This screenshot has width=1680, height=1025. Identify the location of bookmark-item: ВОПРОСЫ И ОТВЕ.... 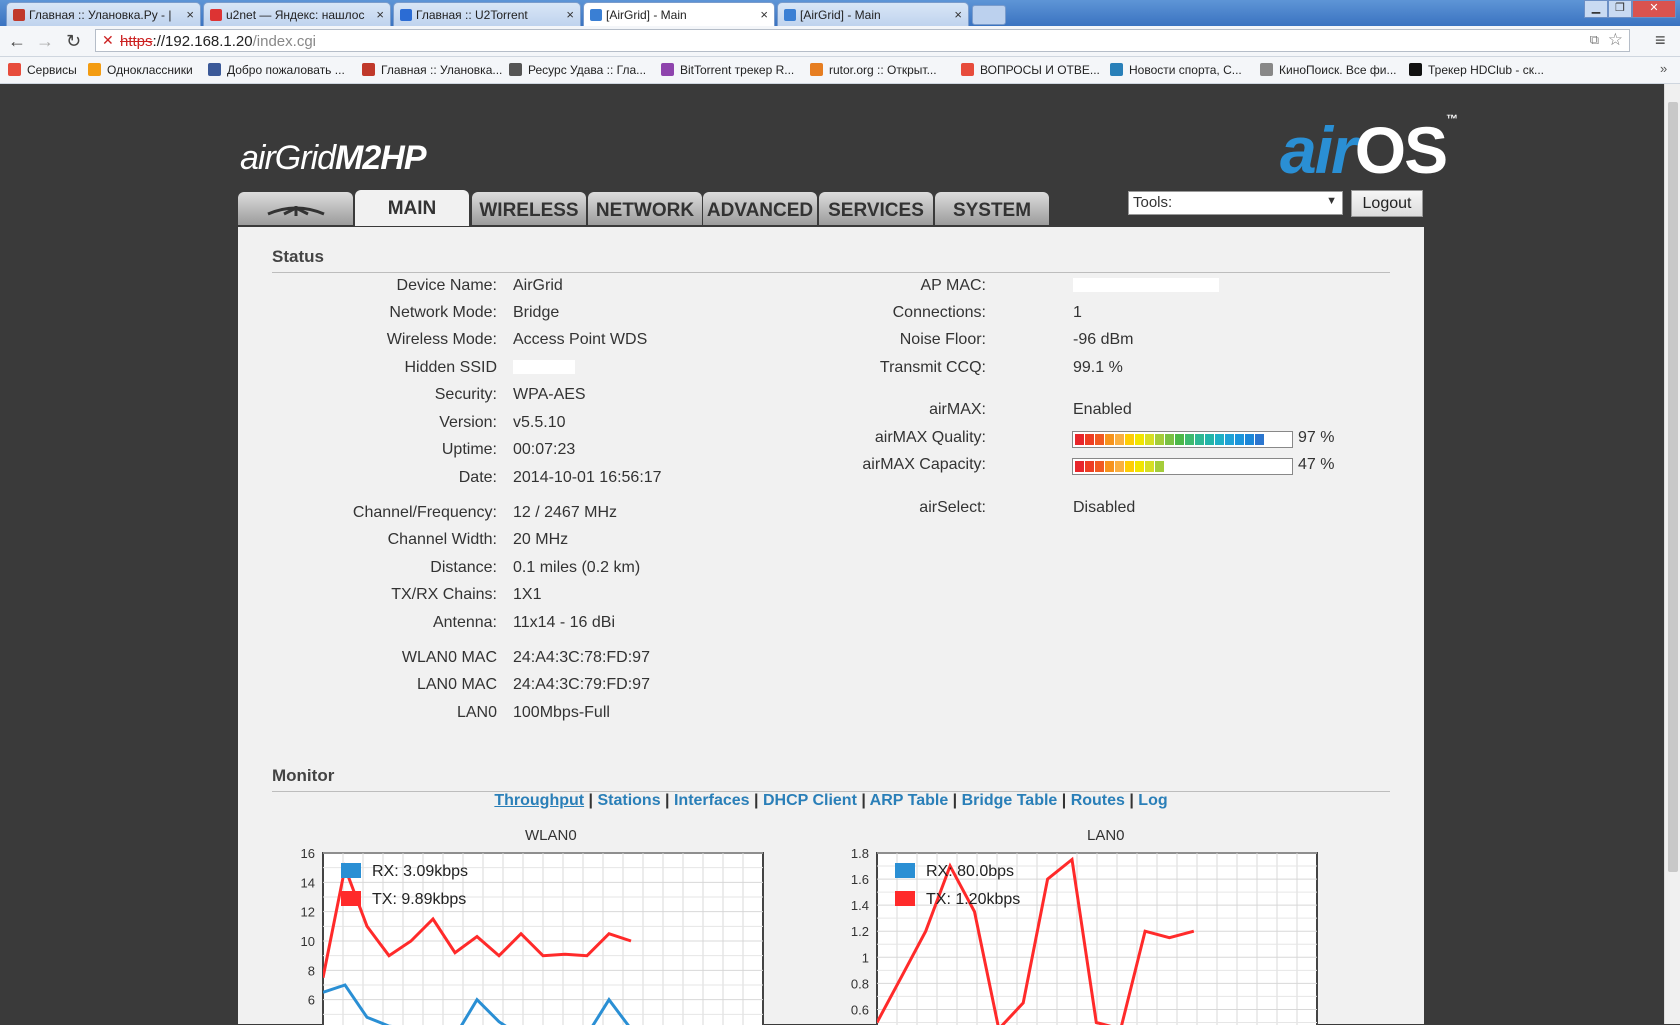
(1030, 70).